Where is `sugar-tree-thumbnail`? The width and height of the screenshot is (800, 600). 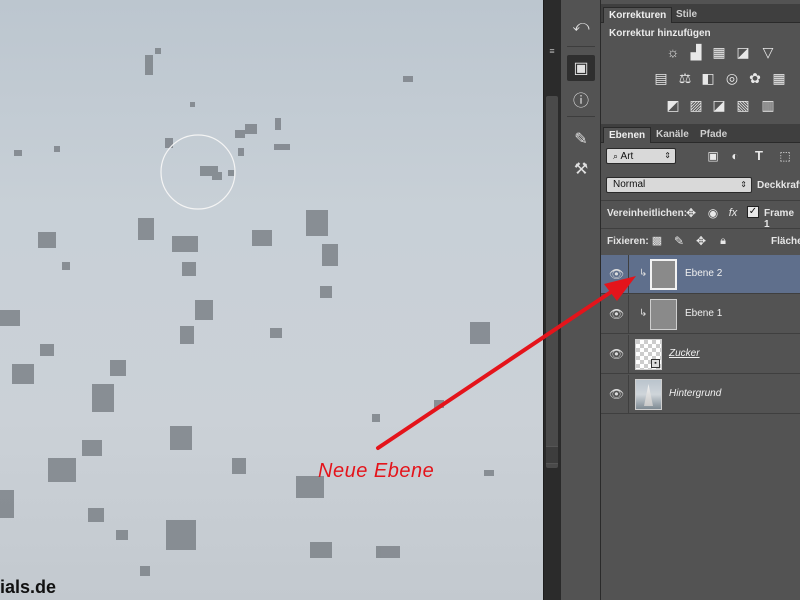
sugar-tree-thumbnail is located at coordinates (648, 395).